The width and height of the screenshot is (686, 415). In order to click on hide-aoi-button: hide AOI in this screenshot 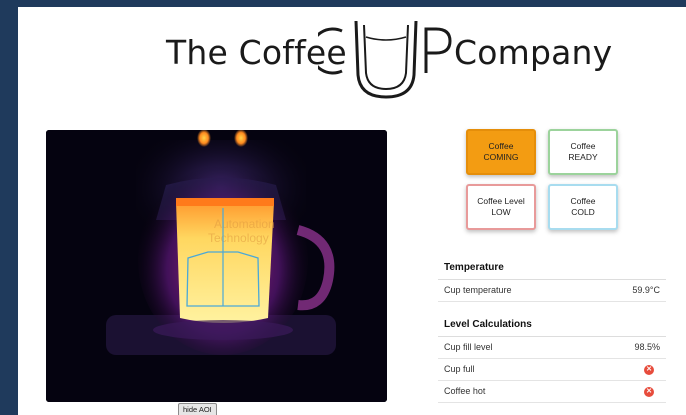, I will do `click(197, 409)`.